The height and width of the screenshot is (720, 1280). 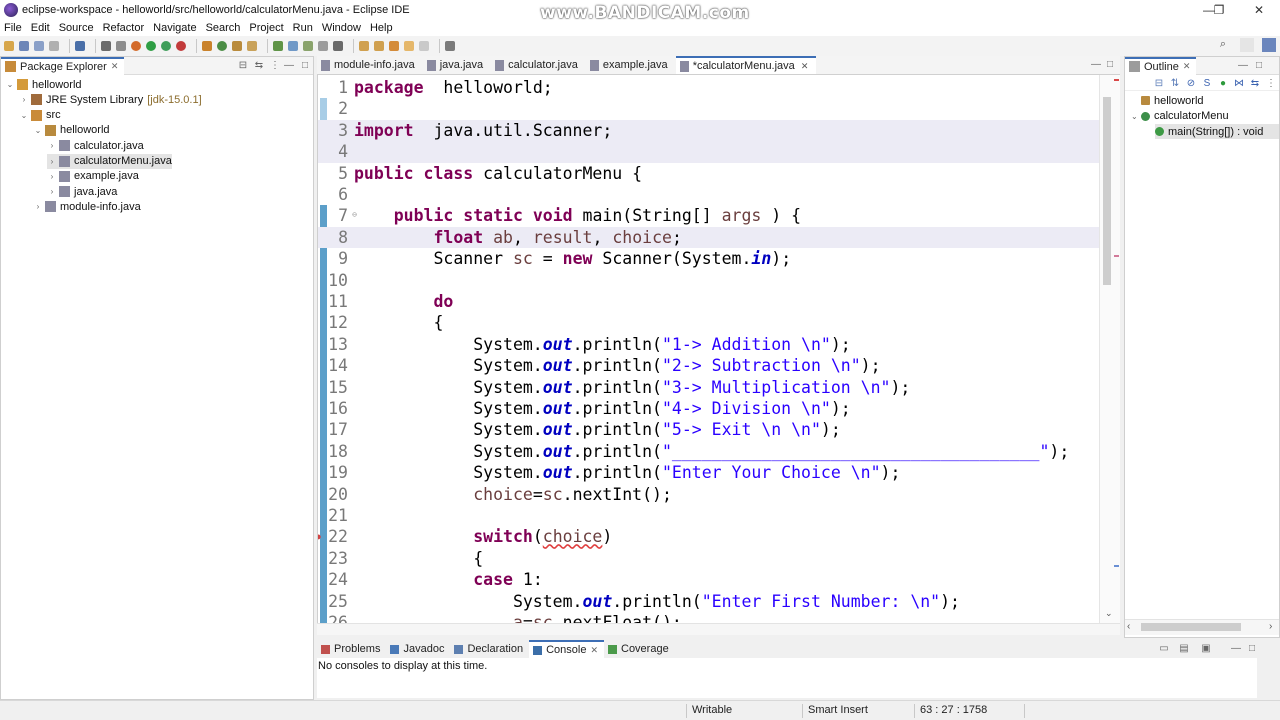 What do you see at coordinates (303, 28) in the screenshot?
I see `menu-run: Run` at bounding box center [303, 28].